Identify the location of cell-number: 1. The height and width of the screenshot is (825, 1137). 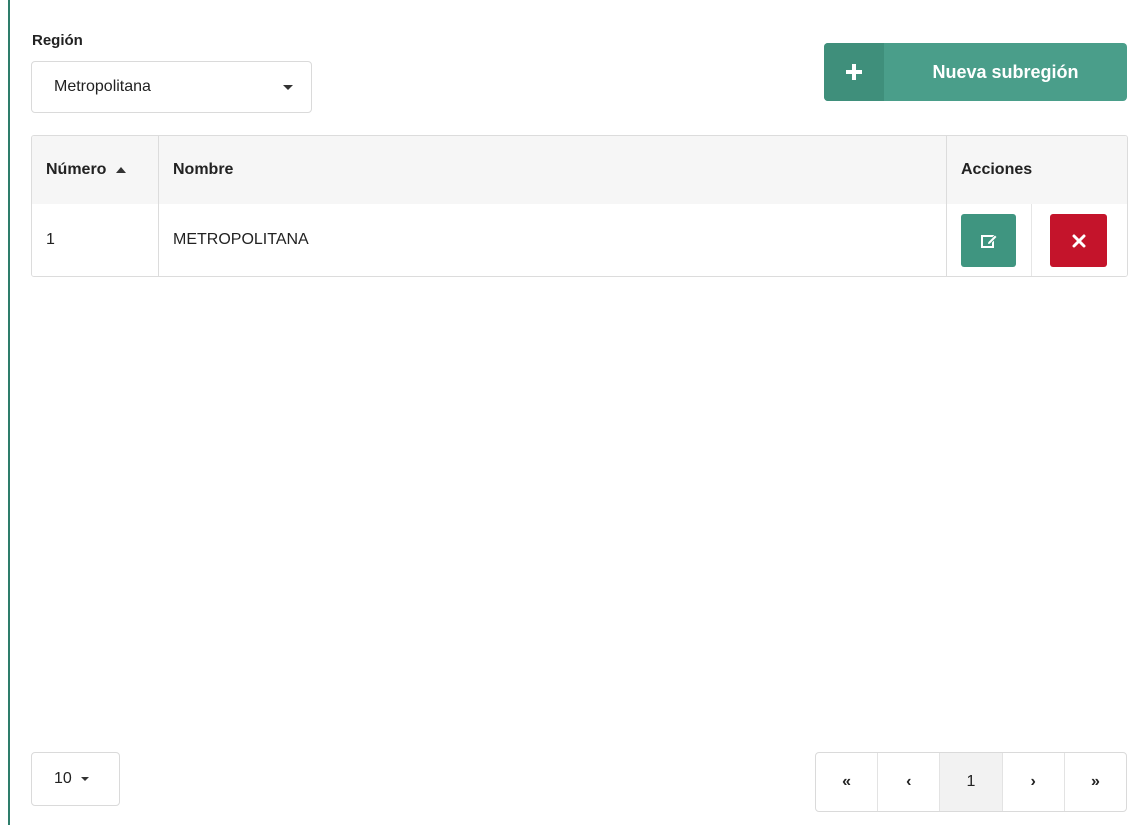
(95, 240).